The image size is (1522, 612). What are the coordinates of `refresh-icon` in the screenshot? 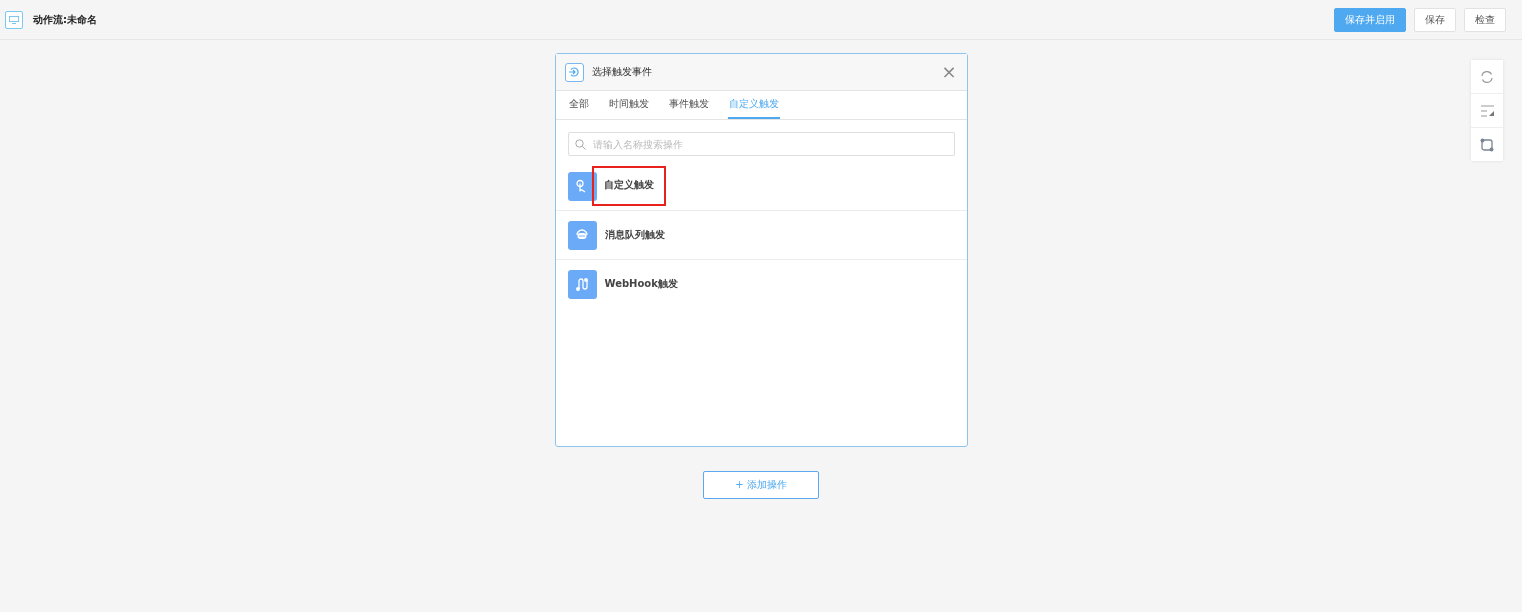 It's located at (1487, 76).